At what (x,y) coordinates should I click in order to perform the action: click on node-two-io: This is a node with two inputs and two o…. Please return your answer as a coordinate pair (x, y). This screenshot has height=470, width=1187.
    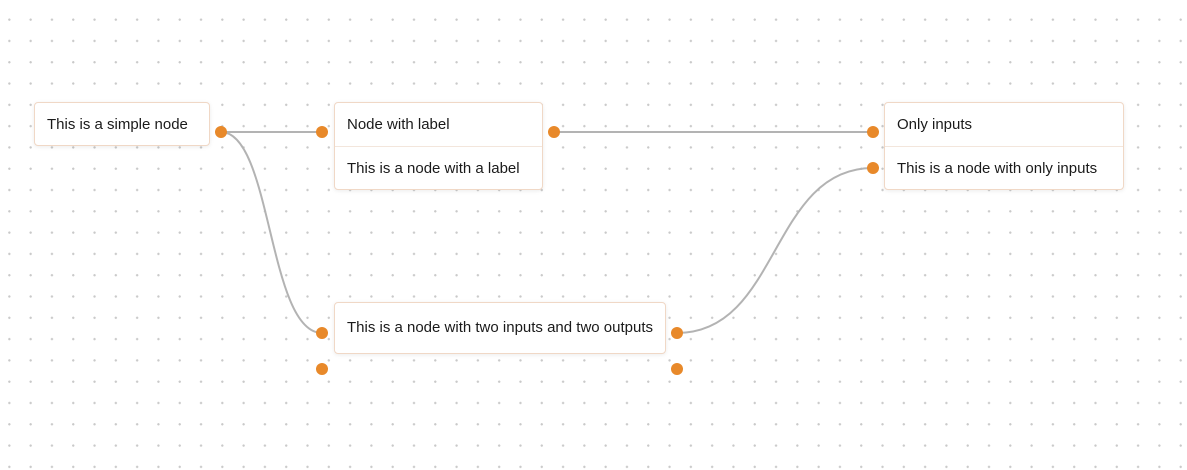
    Looking at the image, I should click on (500, 328).